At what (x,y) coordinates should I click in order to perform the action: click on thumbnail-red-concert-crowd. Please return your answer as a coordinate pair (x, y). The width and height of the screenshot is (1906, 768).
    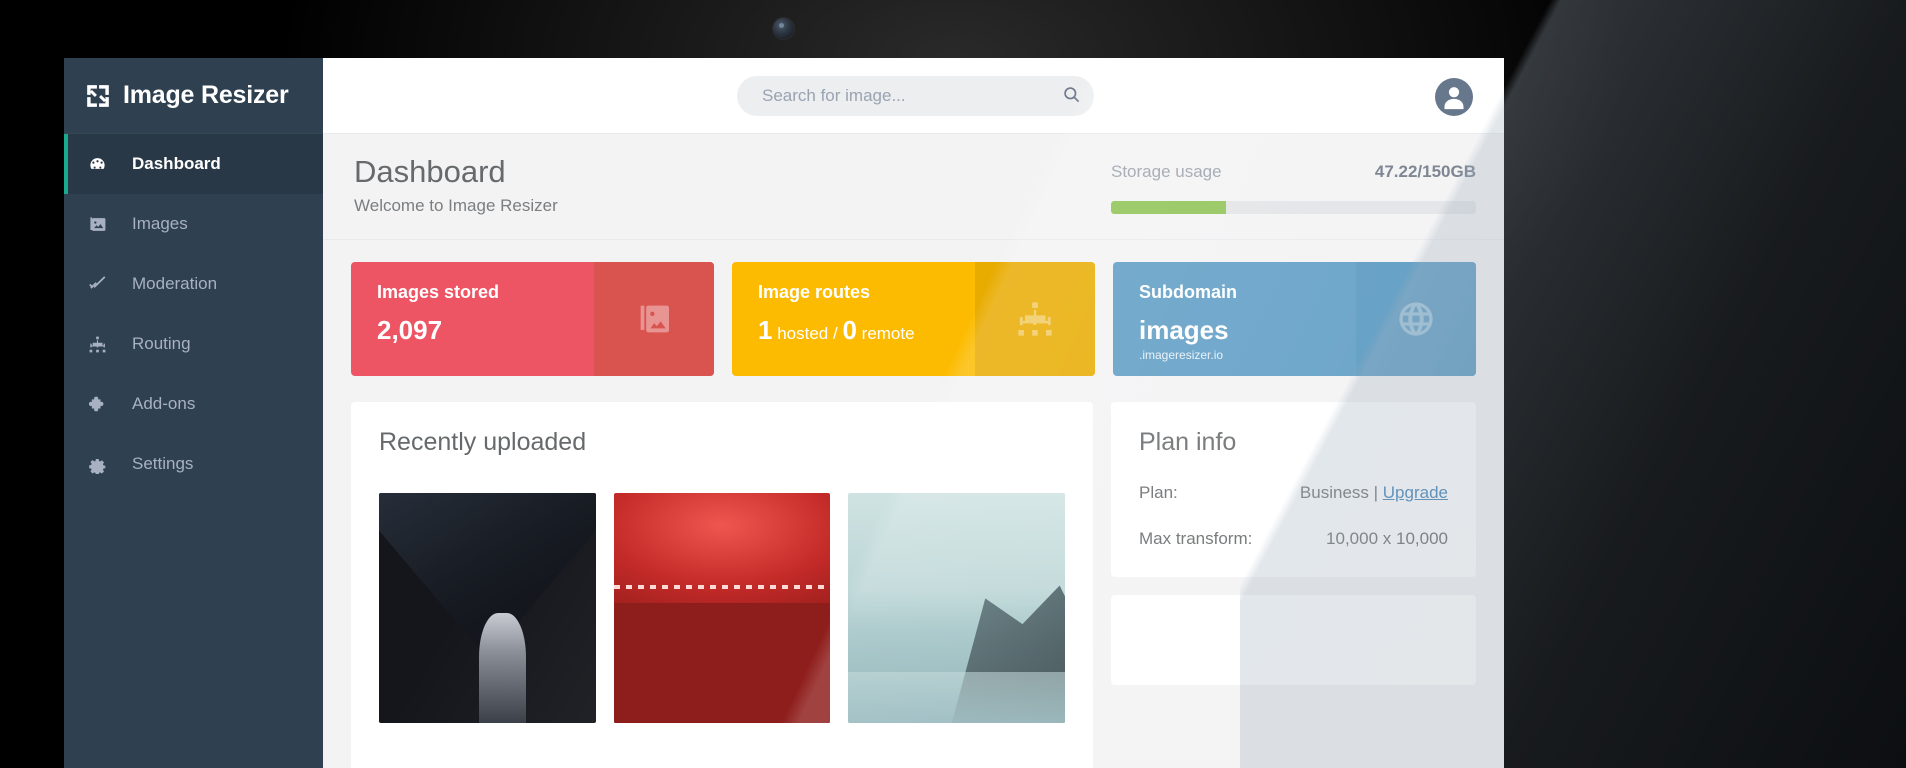
    Looking at the image, I should click on (722, 608).